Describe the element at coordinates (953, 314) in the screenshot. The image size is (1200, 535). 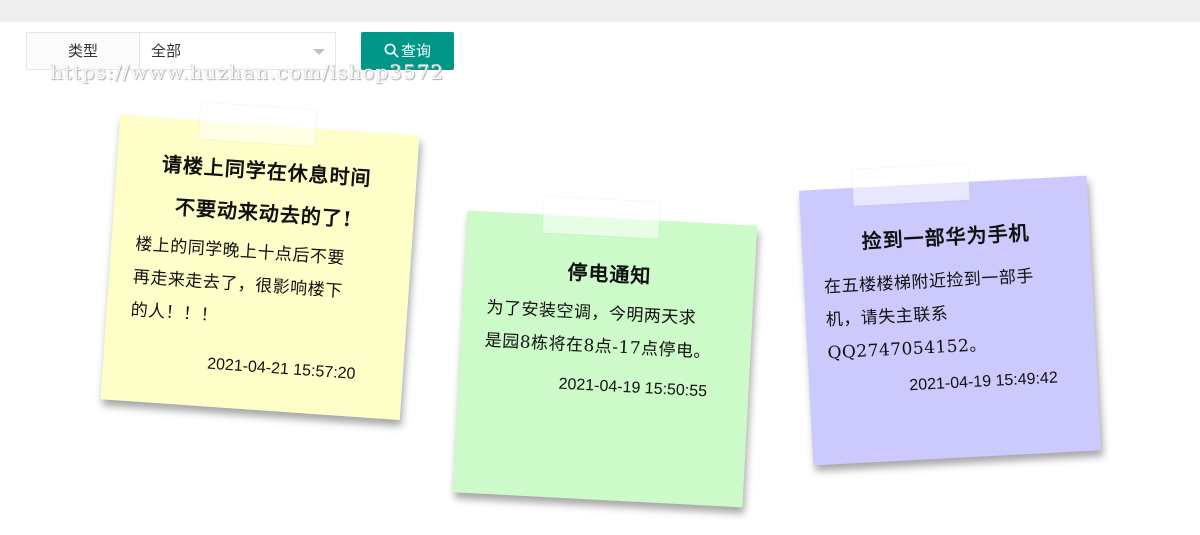
I see `notice-content: 在五楼楼梯附近捡到一部手 机，请失主联系 QQ2747054152。` at that location.